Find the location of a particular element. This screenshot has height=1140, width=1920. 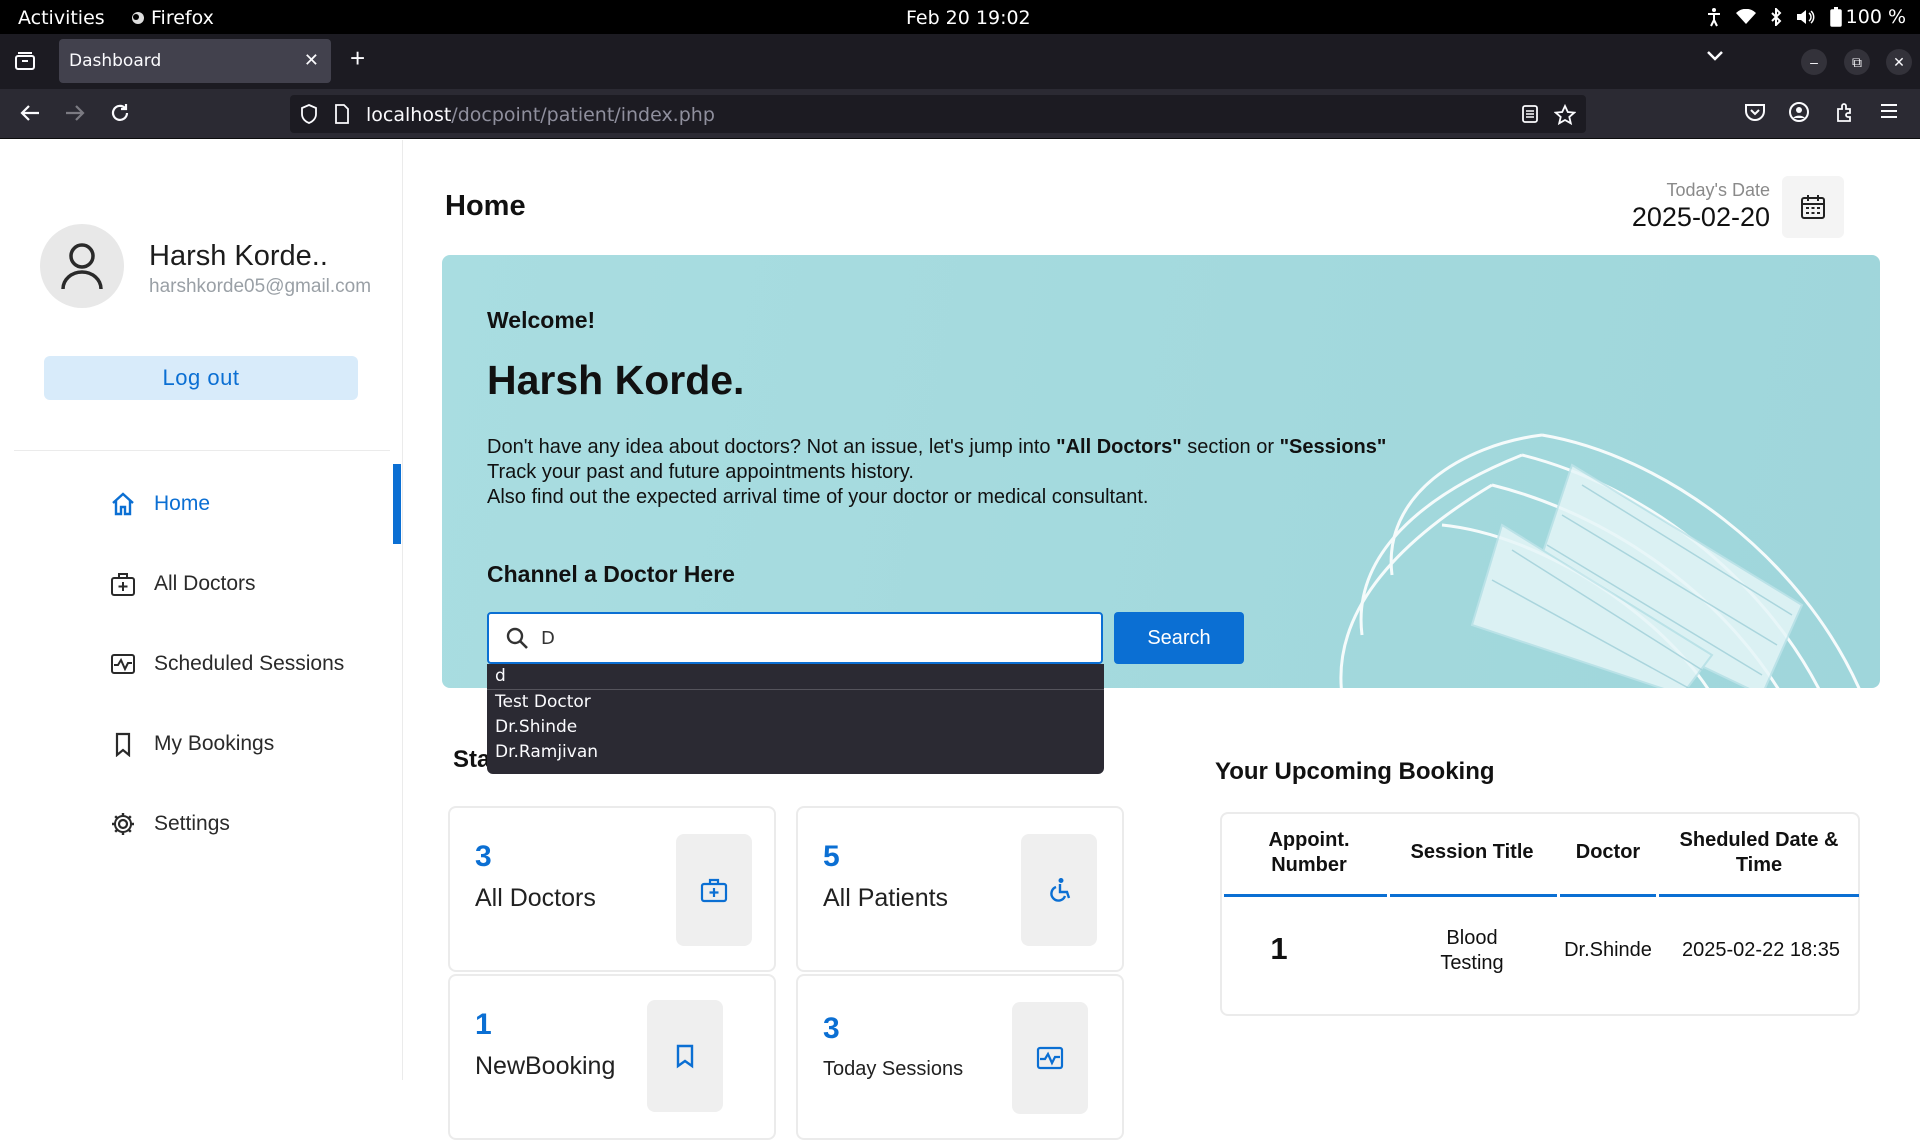

account-icon is located at coordinates (1799, 112).